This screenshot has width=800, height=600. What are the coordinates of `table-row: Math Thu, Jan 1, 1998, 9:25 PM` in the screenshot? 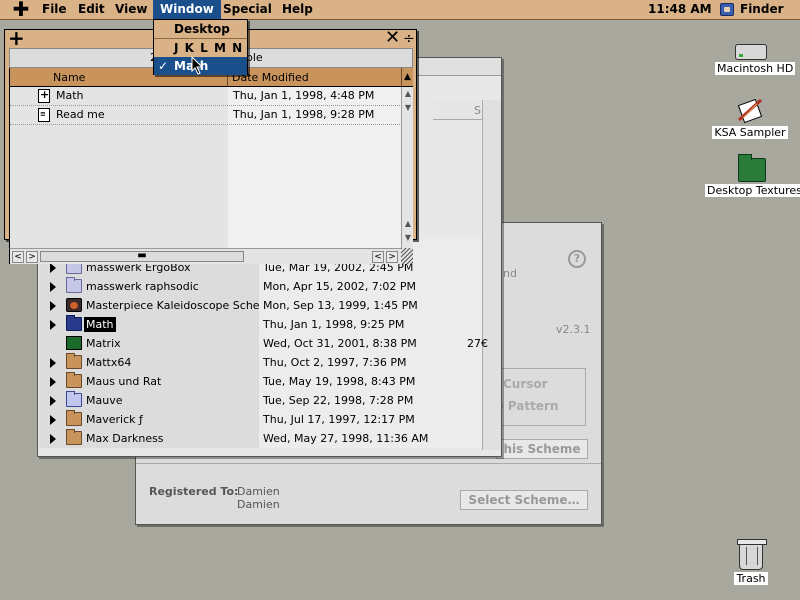 It's located at (260, 324).